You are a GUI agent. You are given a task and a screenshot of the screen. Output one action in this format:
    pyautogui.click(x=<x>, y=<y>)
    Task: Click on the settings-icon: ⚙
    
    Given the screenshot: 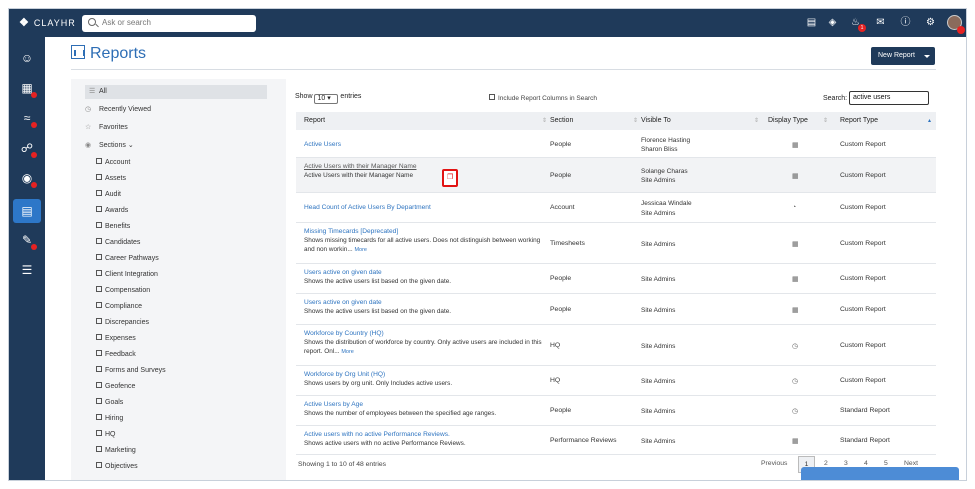 What is the action you would take?
    pyautogui.click(x=930, y=22)
    